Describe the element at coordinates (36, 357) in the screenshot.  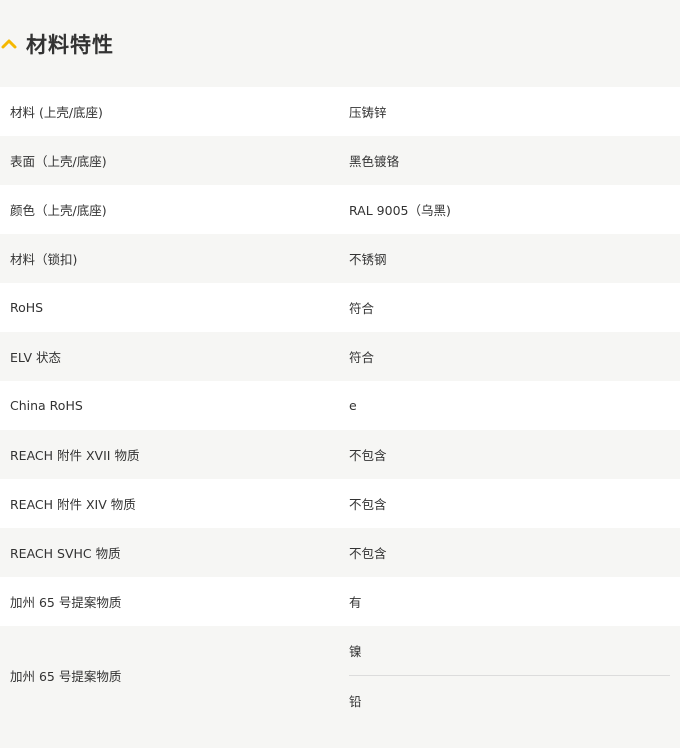
I see `property-label: ELV 状态` at that location.